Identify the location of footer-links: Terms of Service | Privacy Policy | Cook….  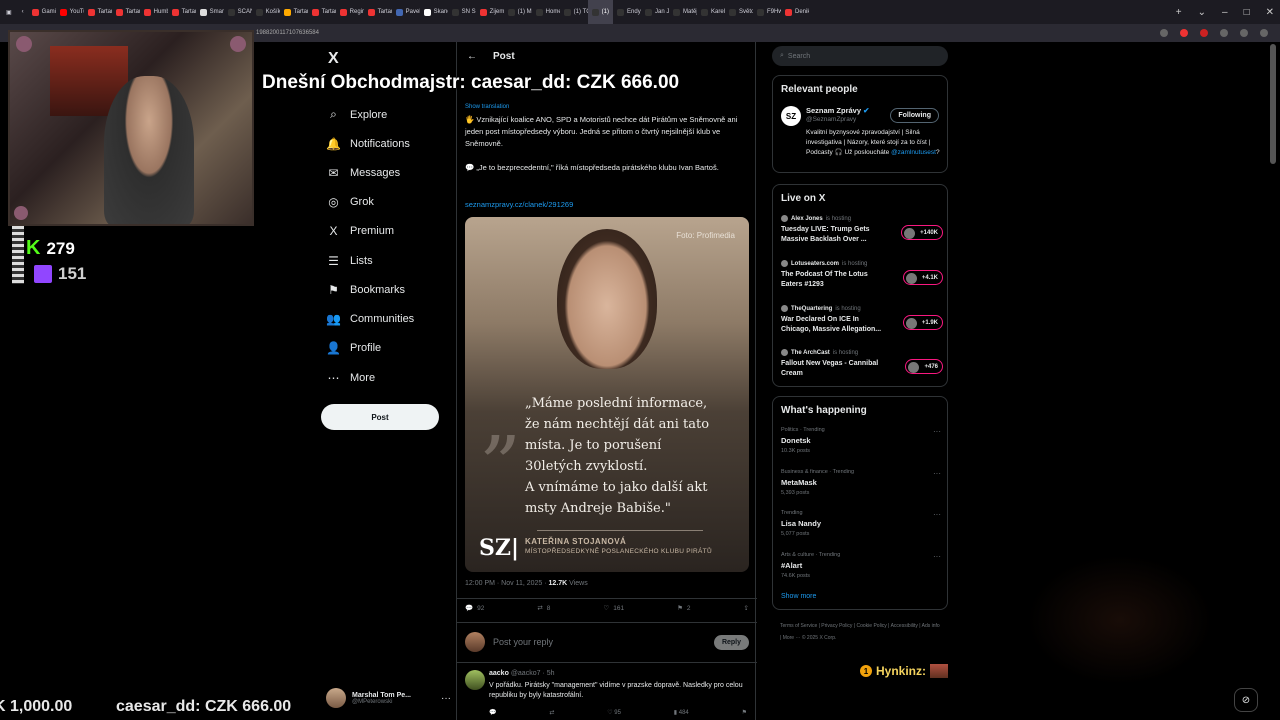
(860, 632).